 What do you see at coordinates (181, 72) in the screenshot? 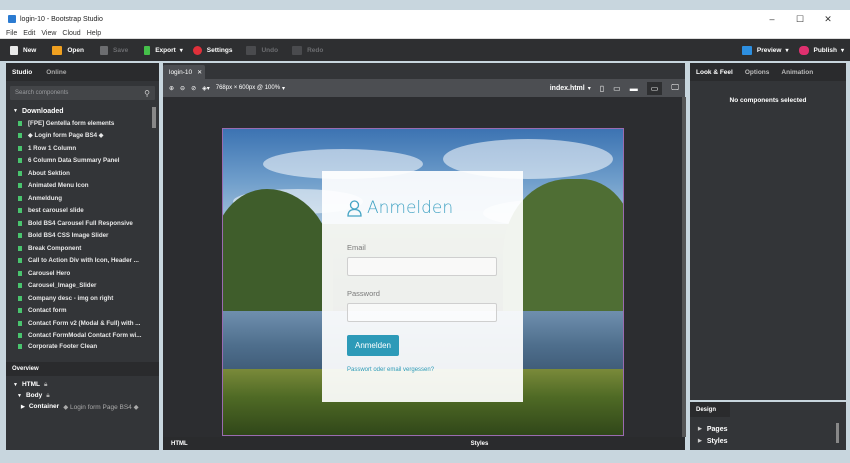
I see `tab-label: login-10` at bounding box center [181, 72].